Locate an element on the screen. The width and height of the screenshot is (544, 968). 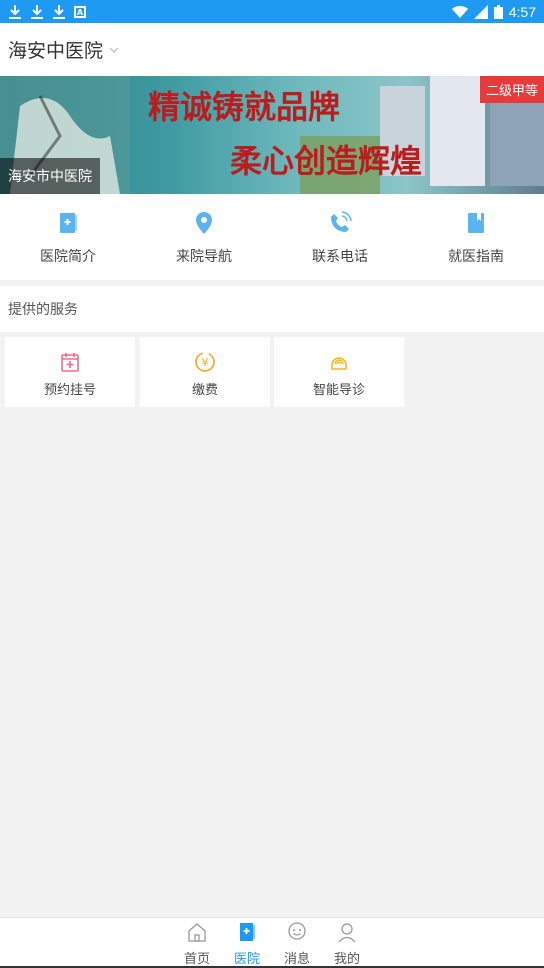
user-icon is located at coordinates (347, 933).